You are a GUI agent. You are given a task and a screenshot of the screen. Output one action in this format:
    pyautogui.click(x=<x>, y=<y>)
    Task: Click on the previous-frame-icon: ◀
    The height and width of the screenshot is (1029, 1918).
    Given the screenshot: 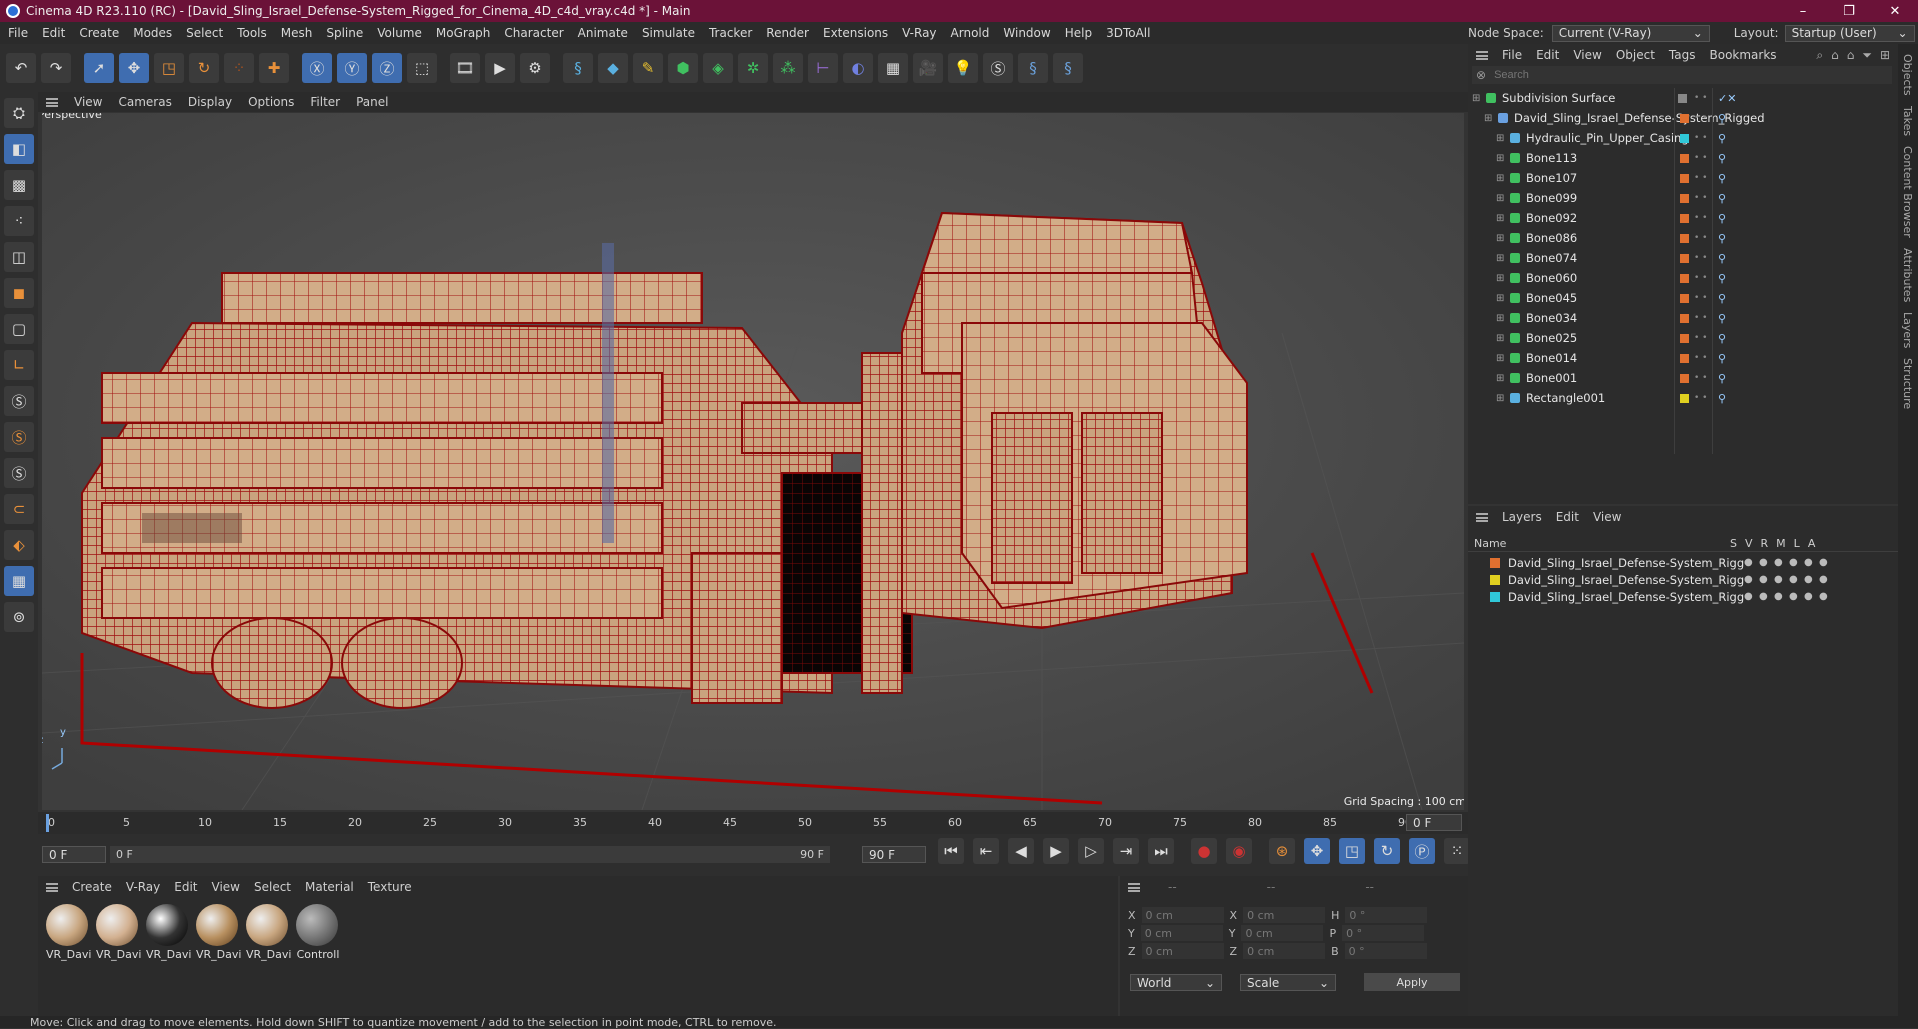 What is the action you would take?
    pyautogui.click(x=1021, y=851)
    